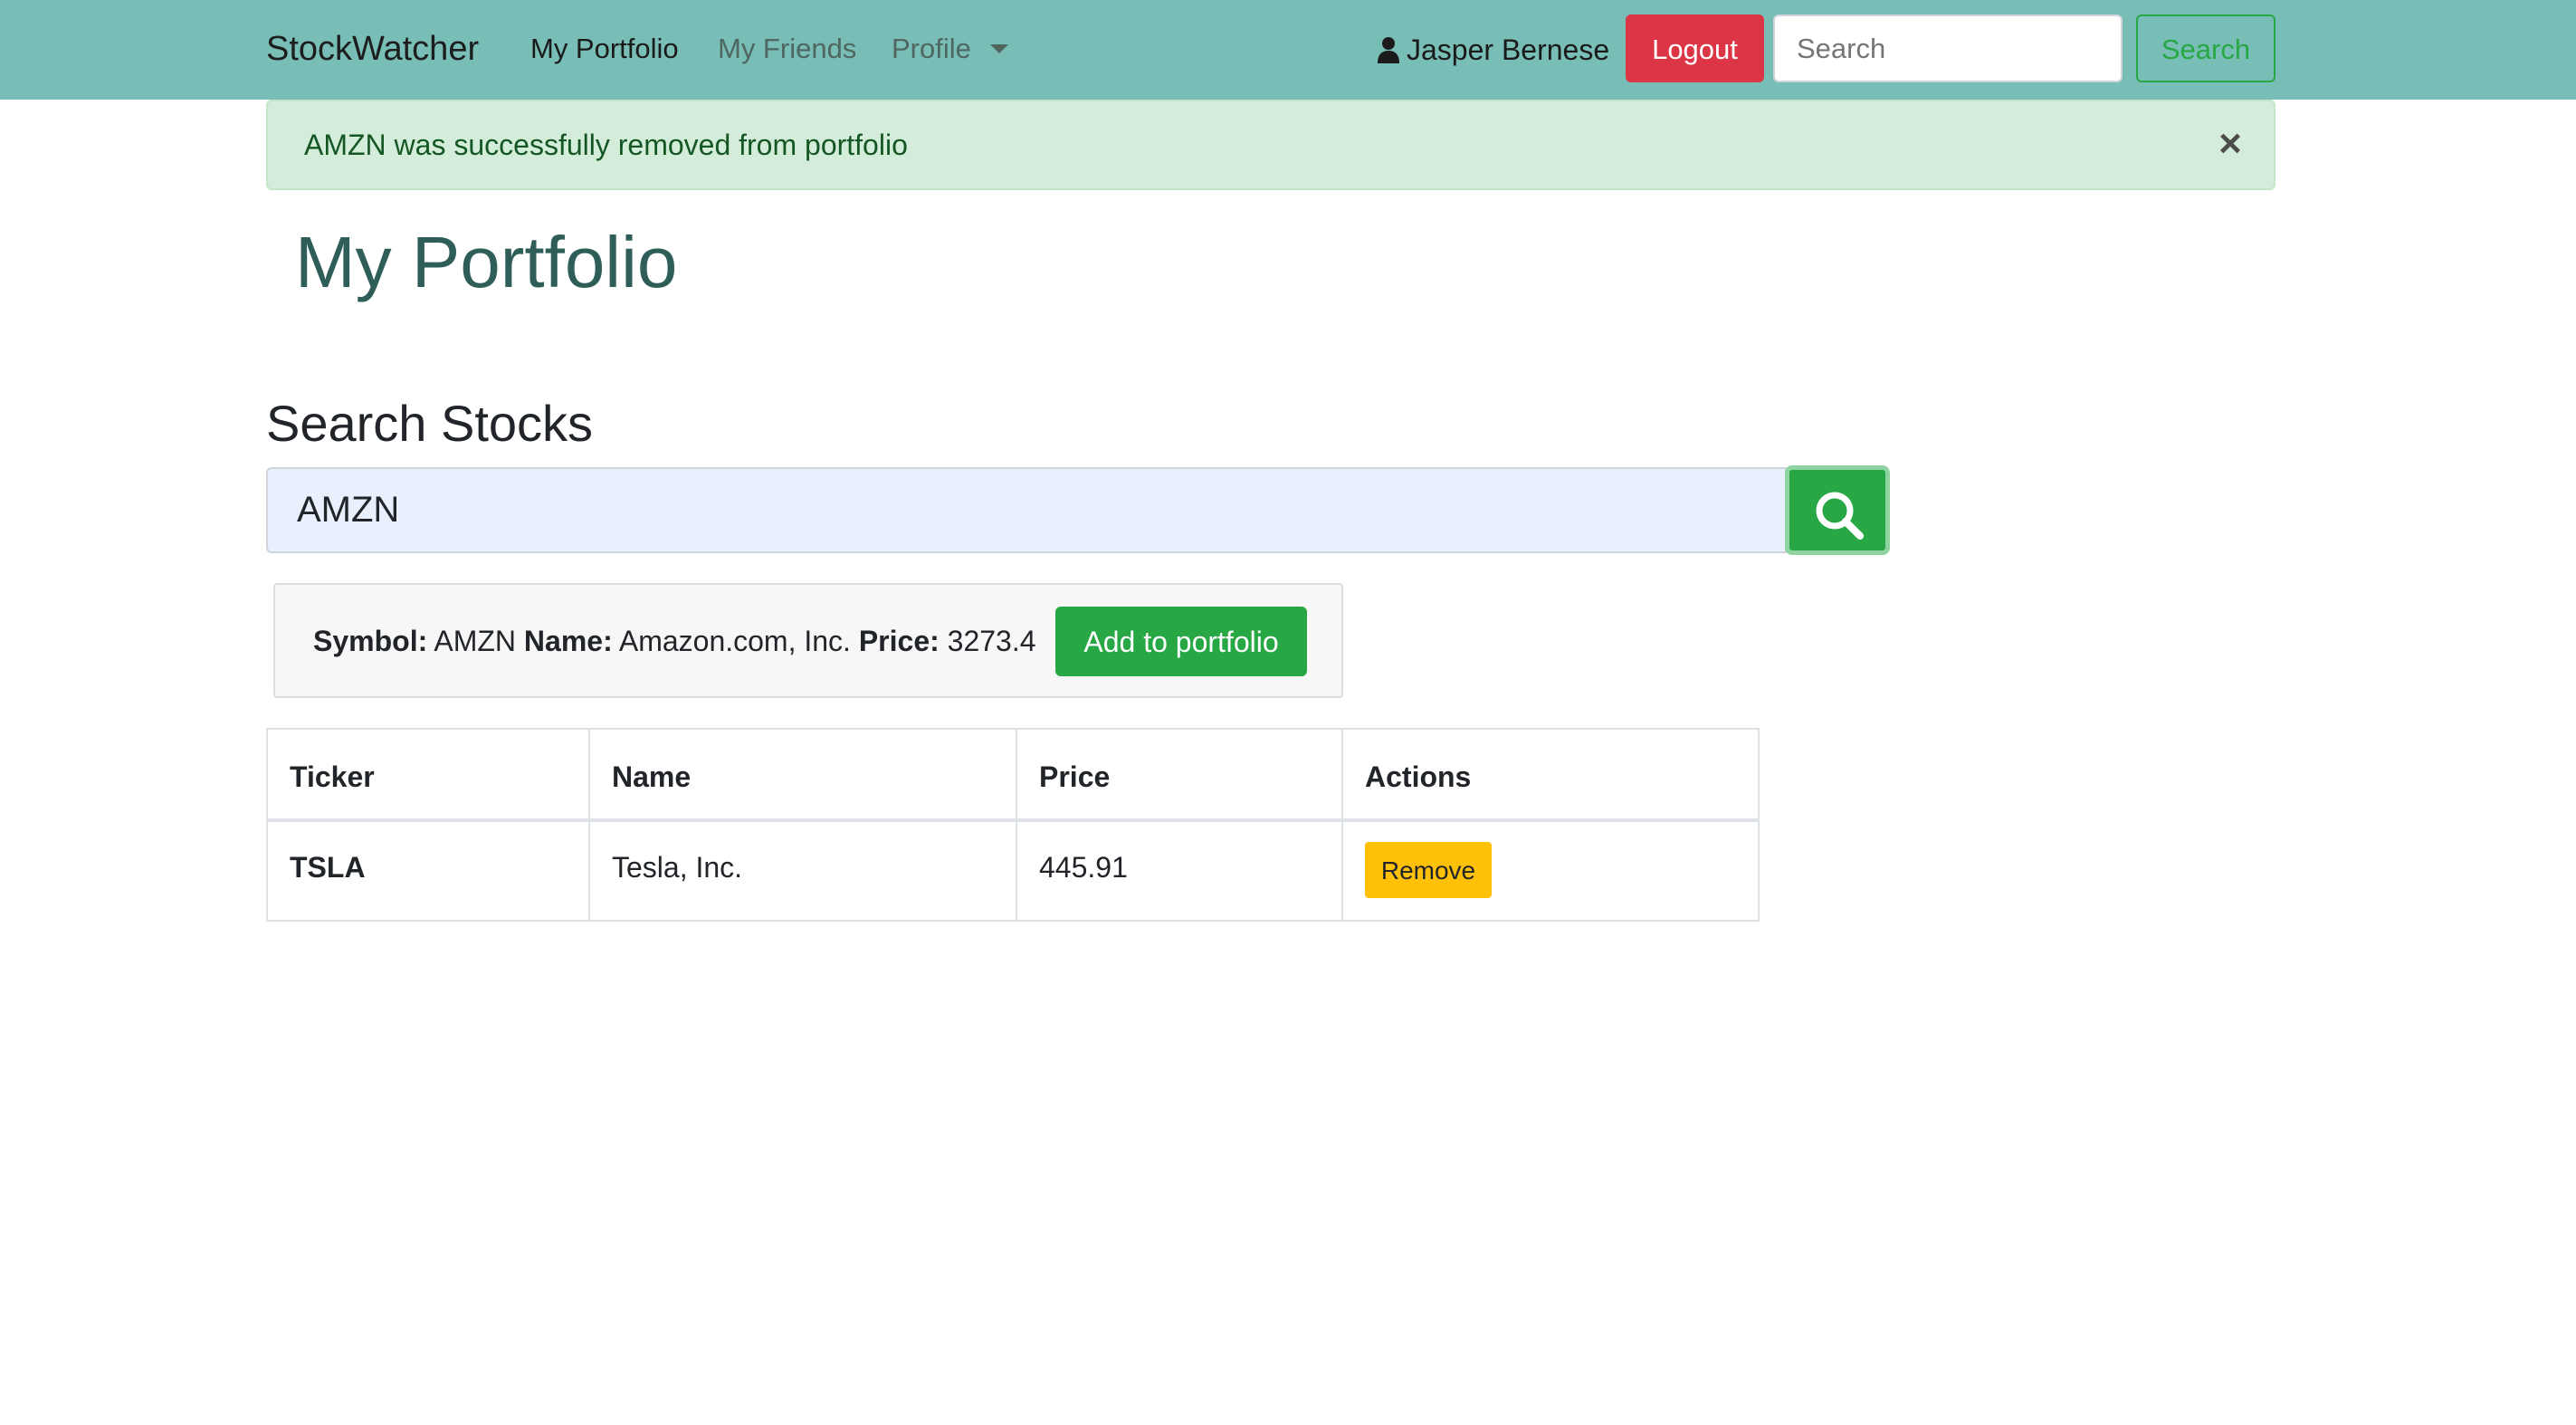 The width and height of the screenshot is (2576, 1425). Describe the element at coordinates (999, 48) in the screenshot. I see `chevron-down-icon` at that location.